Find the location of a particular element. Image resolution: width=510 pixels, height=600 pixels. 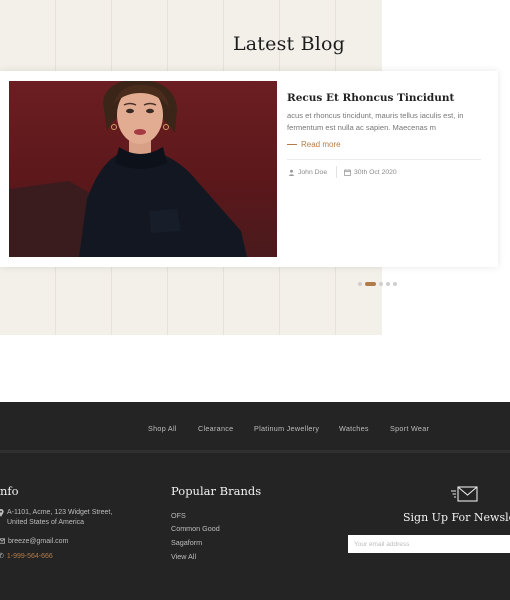

newsletter-heading: Sign Up For Newslet is located at coordinates (456, 517).